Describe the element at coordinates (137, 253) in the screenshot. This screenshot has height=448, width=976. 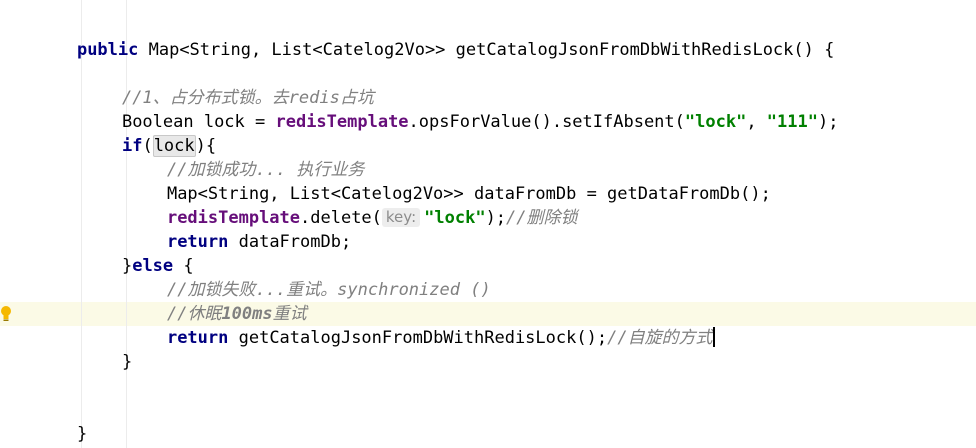
I see `code-line: }else {` at that location.